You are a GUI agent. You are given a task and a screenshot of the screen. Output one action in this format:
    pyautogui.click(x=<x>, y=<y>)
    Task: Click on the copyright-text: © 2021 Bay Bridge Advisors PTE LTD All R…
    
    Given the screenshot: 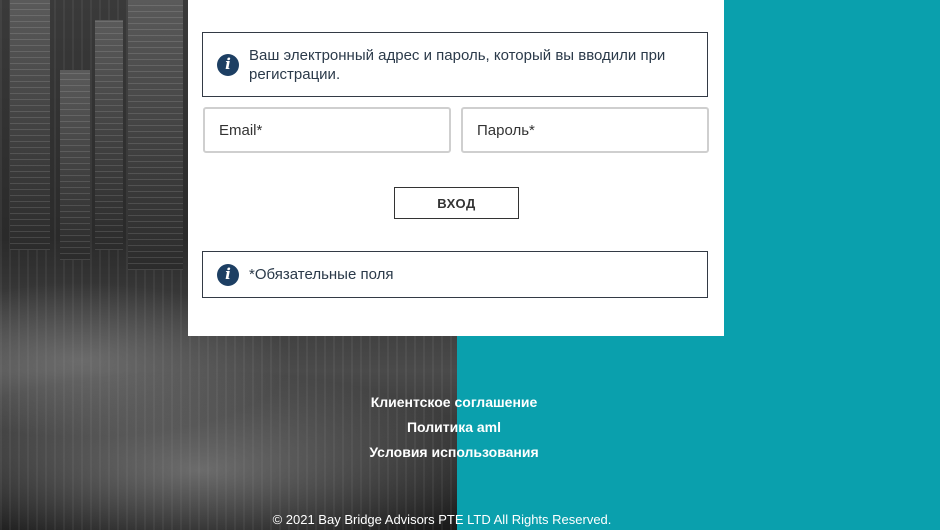 What is the action you would take?
    pyautogui.click(x=442, y=519)
    